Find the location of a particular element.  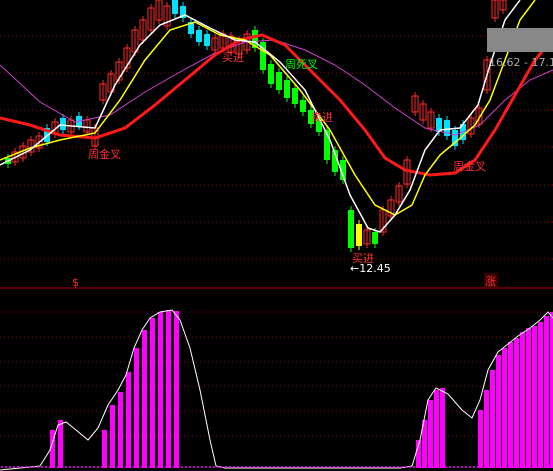

price-box-label: 16.62 - 17.1 is located at coordinates (521, 62).